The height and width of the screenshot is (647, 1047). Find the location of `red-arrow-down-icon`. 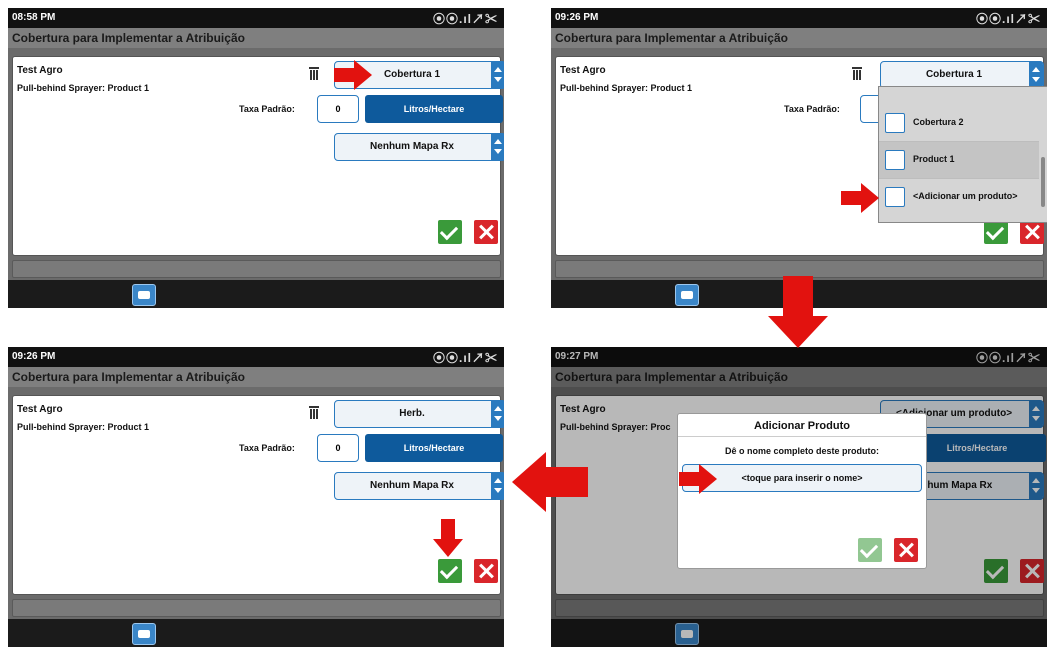

red-arrow-down-icon is located at coordinates (448, 538).